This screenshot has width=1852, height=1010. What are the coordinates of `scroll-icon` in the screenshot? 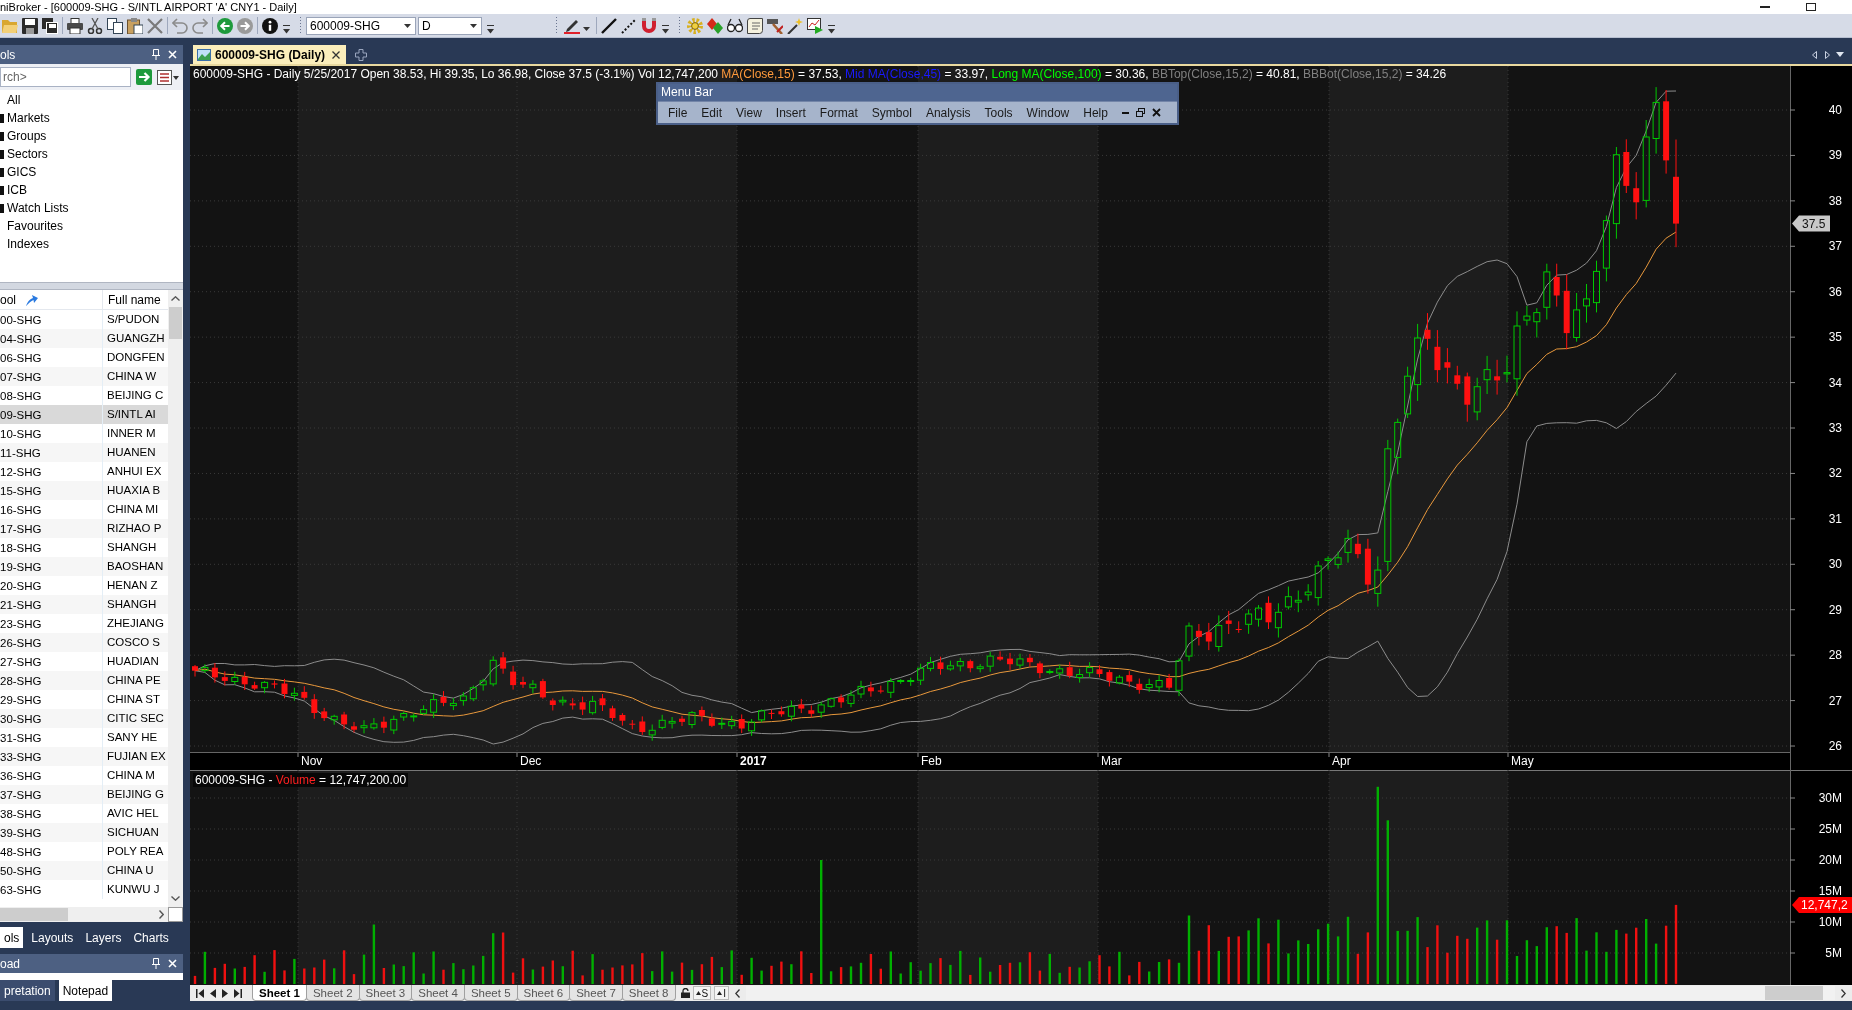 It's located at (755, 25).